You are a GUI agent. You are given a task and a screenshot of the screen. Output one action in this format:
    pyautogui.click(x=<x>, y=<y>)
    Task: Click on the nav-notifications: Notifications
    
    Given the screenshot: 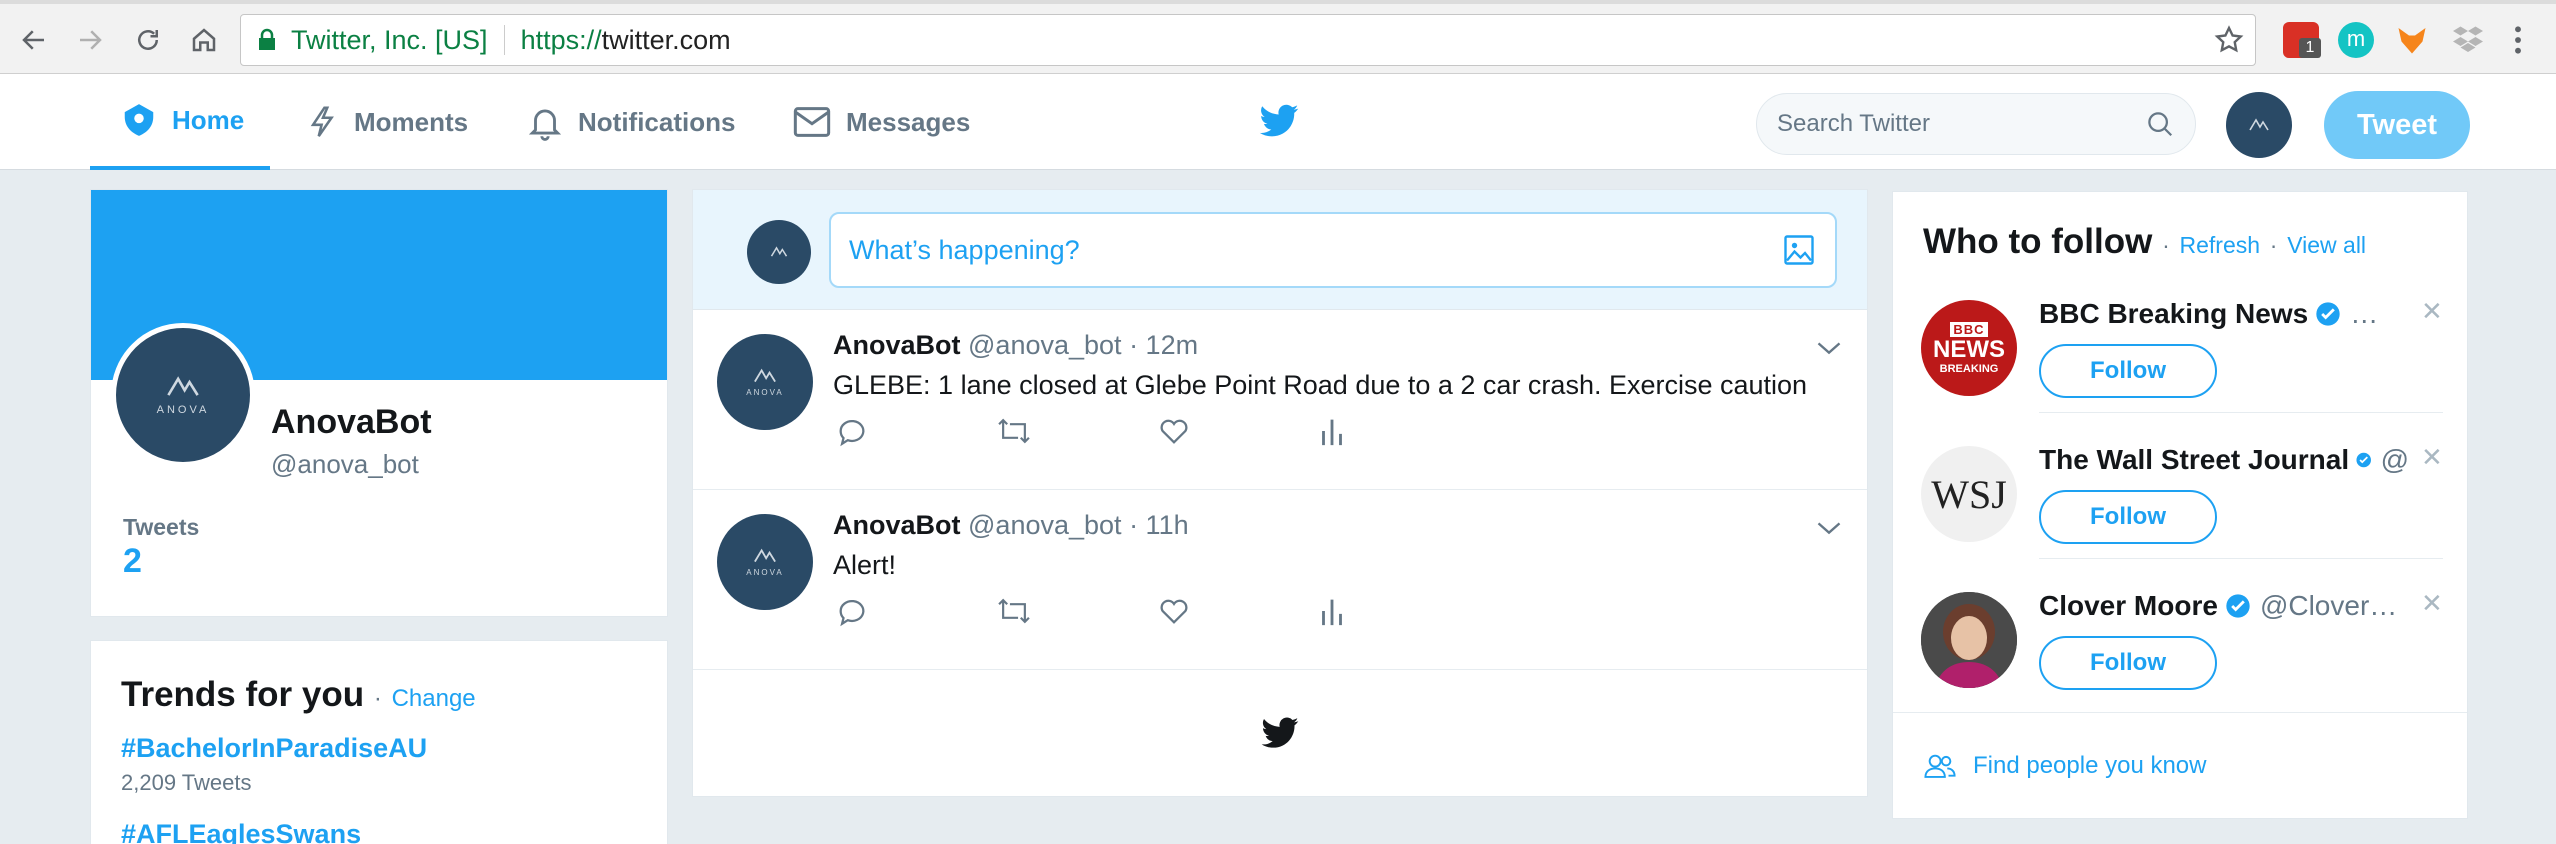 What is the action you would take?
    pyautogui.click(x=630, y=122)
    